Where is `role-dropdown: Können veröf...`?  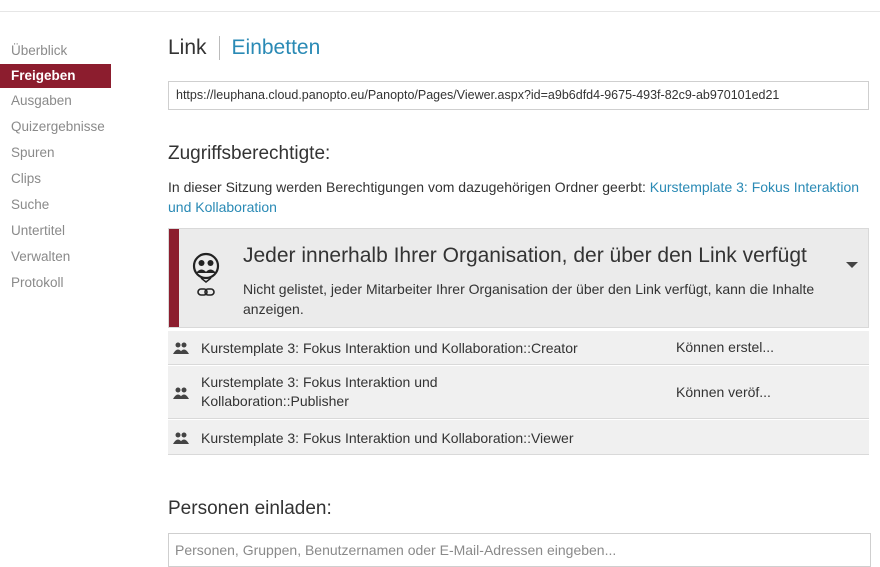 role-dropdown: Können veröf... is located at coordinates (723, 392).